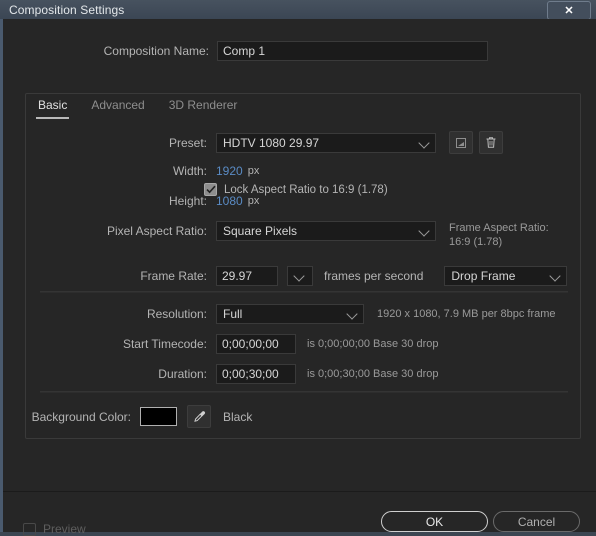 The image size is (596, 536). What do you see at coordinates (229, 201) in the screenshot?
I see `height-value: 1080` at bounding box center [229, 201].